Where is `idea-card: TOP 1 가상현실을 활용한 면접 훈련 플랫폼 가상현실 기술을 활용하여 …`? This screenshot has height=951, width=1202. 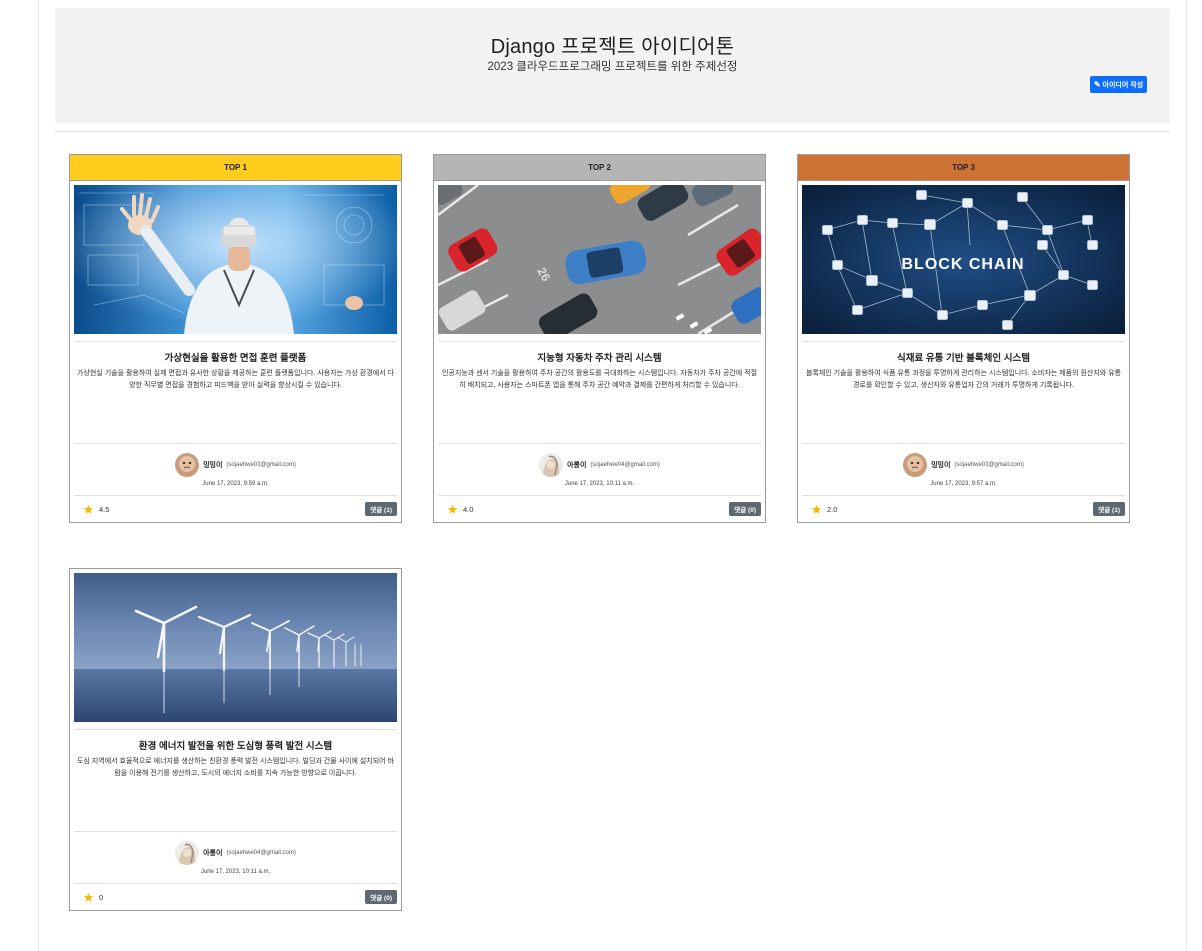 idea-card: TOP 1 가상현실을 활용한 면접 훈련 플랫폼 가상현실 기술을 활용하여 … is located at coordinates (235, 338).